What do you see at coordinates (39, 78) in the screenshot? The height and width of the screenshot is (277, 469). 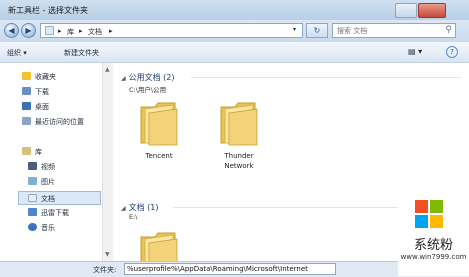 I see `sidebar-item-favorites: 收藏夹` at bounding box center [39, 78].